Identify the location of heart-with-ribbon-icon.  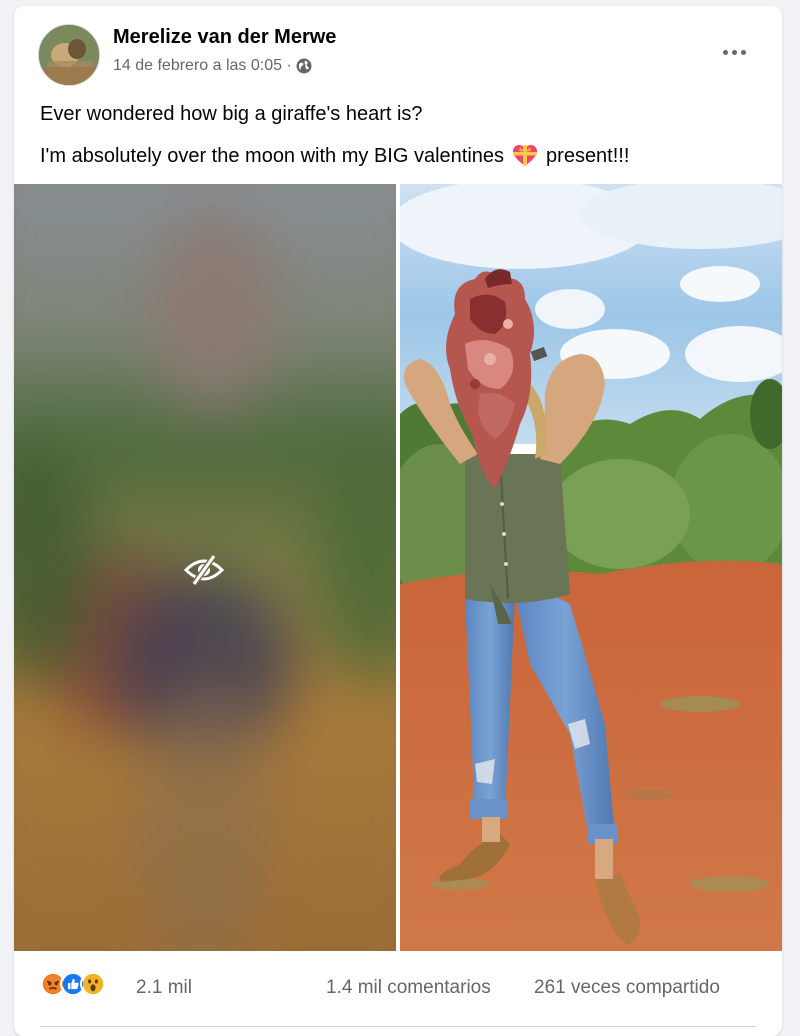
(525, 155).